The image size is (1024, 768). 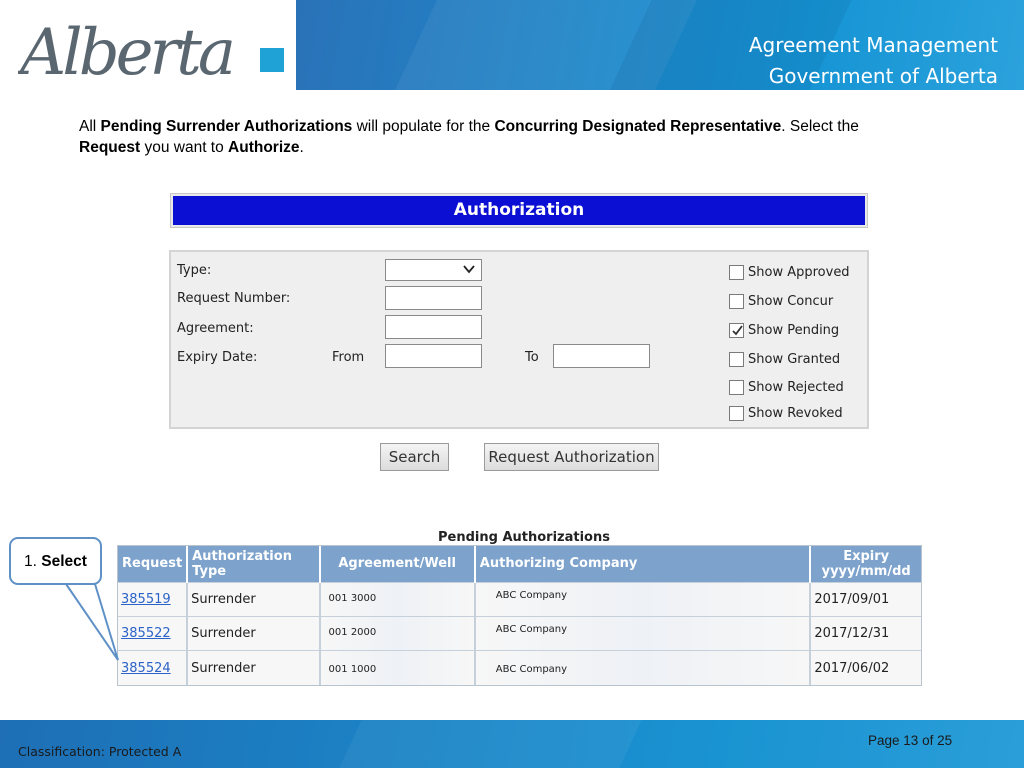 I want to click on agreement-input, so click(x=433, y=327).